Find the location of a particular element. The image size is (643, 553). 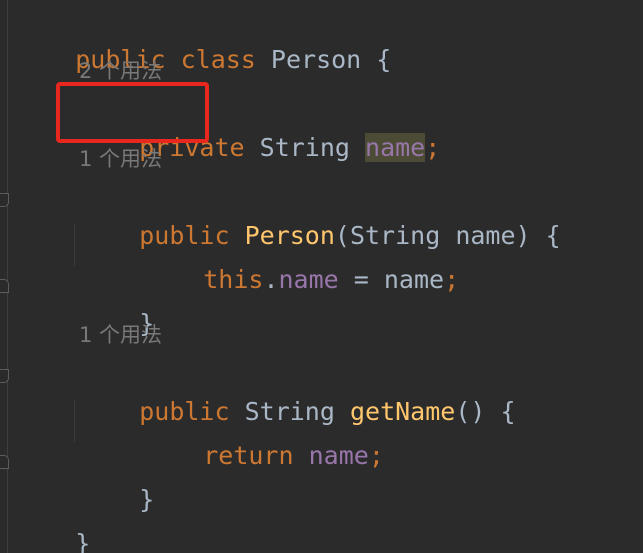

usage-hint: 2 个用法 is located at coordinates (120, 71).